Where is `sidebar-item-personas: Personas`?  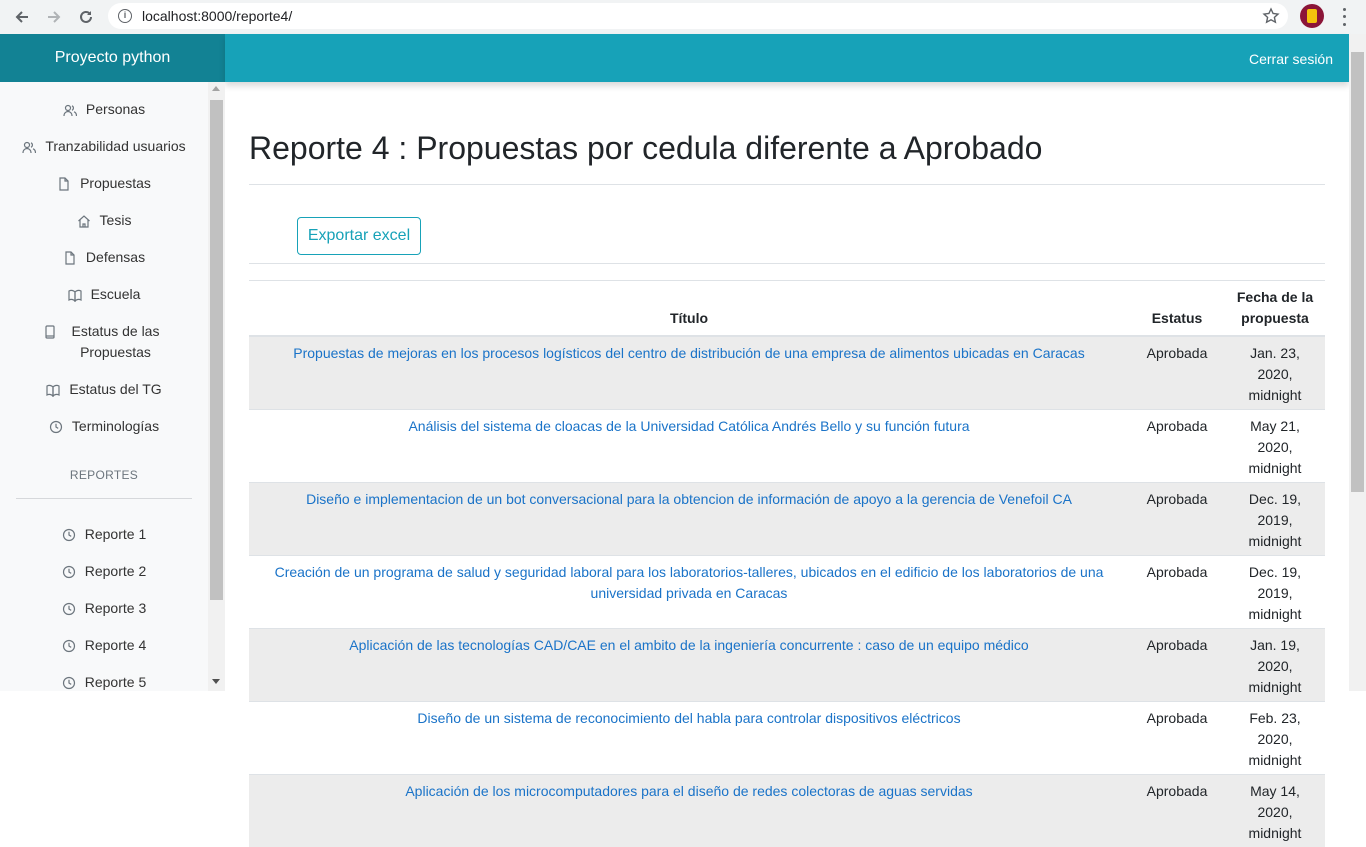
sidebar-item-personas: Personas is located at coordinates (104, 109).